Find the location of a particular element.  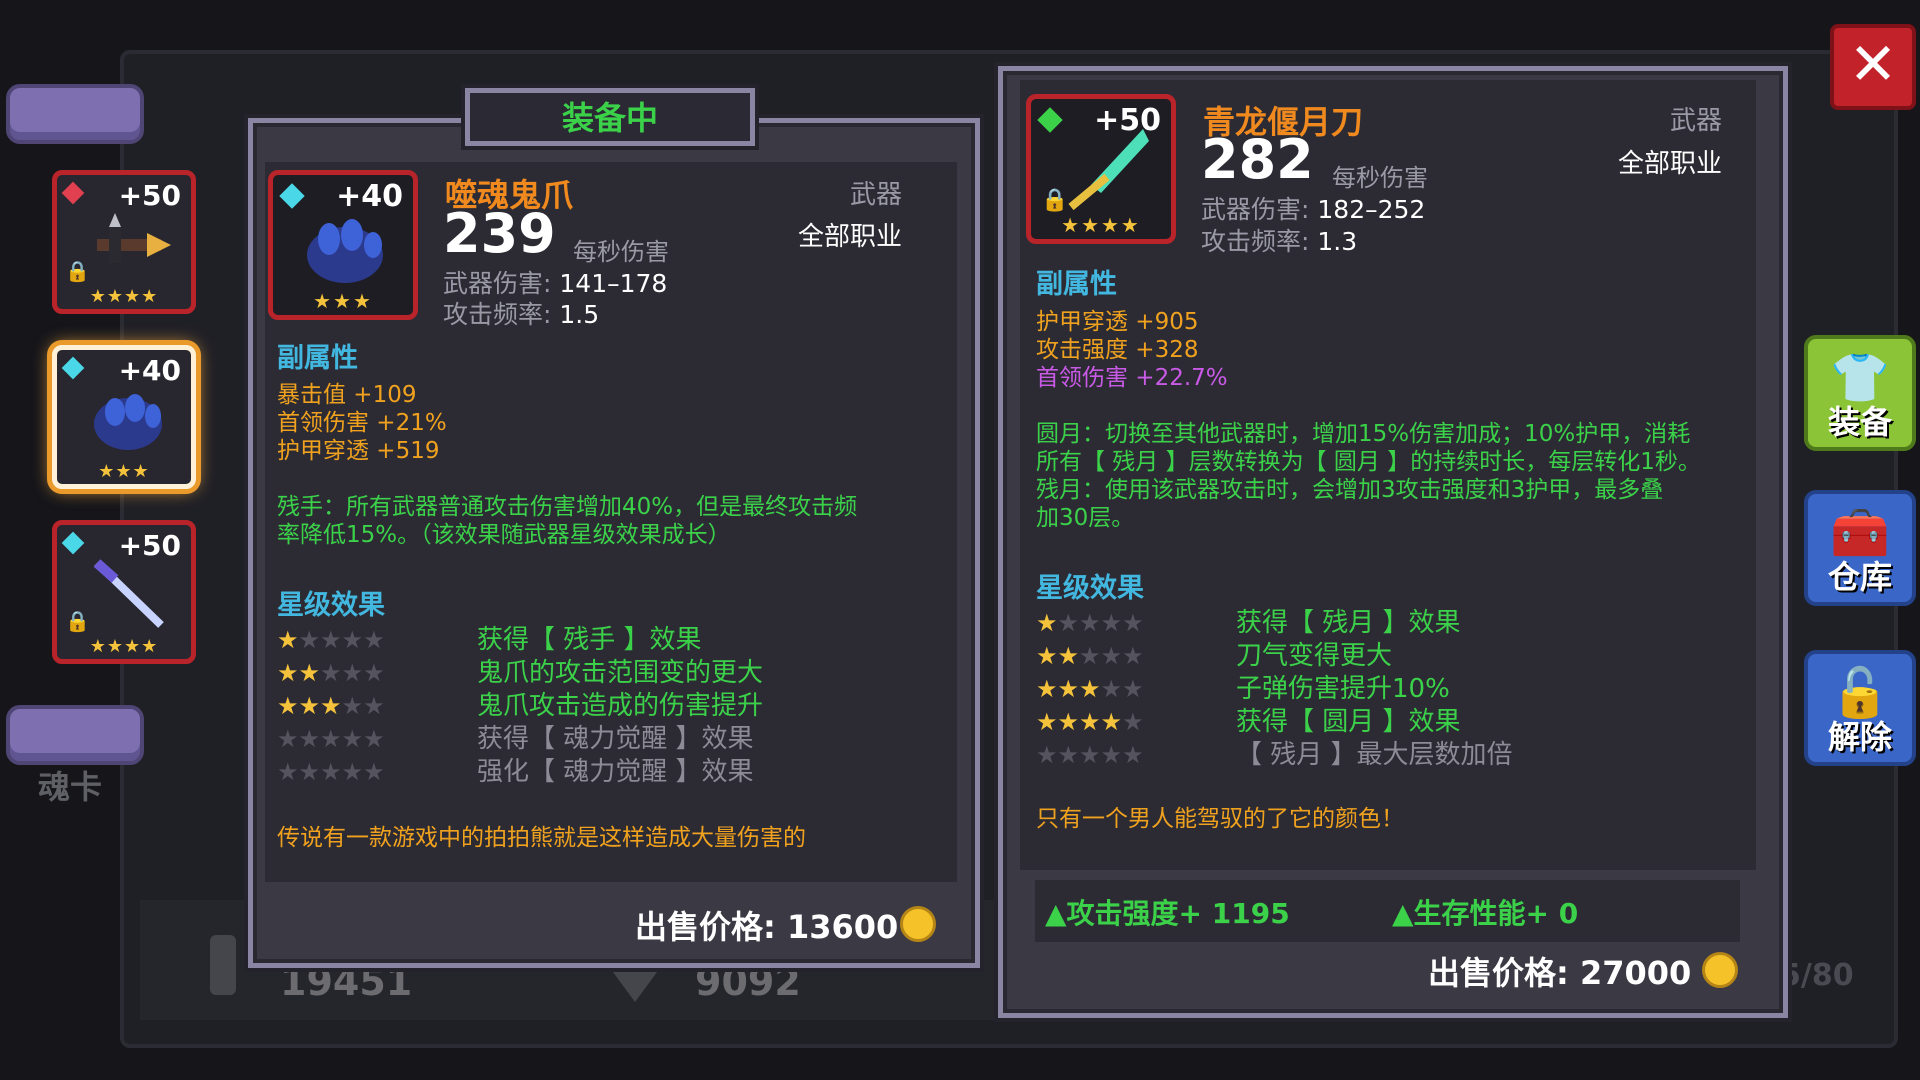

equipped-sub-title: 副属性 is located at coordinates (317, 358).